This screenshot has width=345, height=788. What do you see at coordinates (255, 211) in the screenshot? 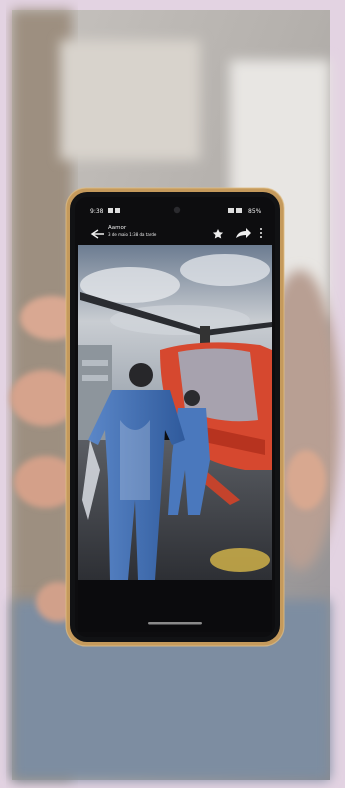
I see `status-battery: 85%` at bounding box center [255, 211].